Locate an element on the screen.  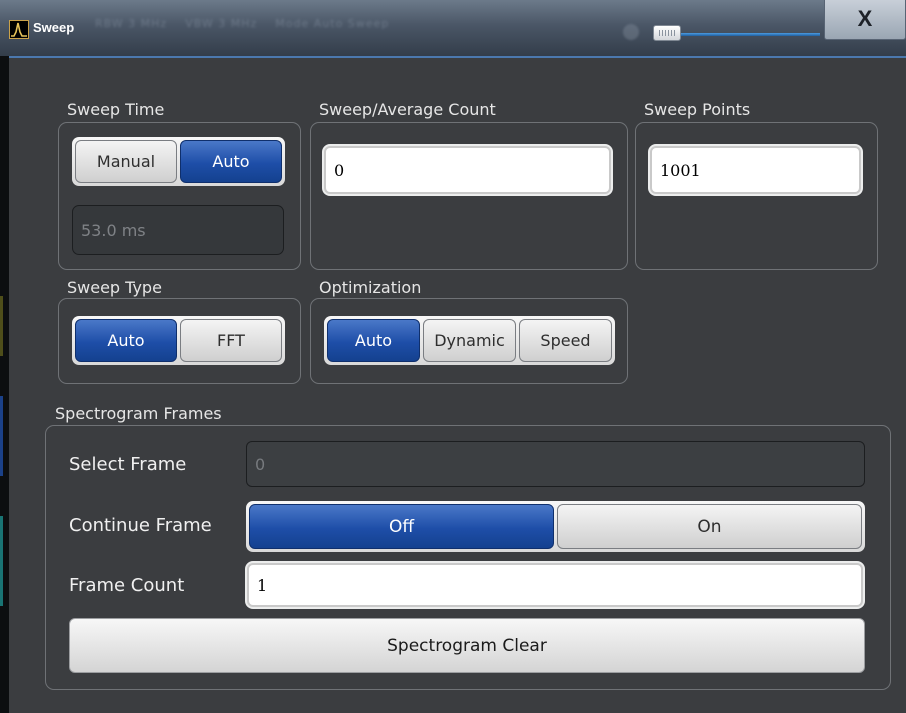
sweep-type-label: Sweep Type is located at coordinates (114, 287).